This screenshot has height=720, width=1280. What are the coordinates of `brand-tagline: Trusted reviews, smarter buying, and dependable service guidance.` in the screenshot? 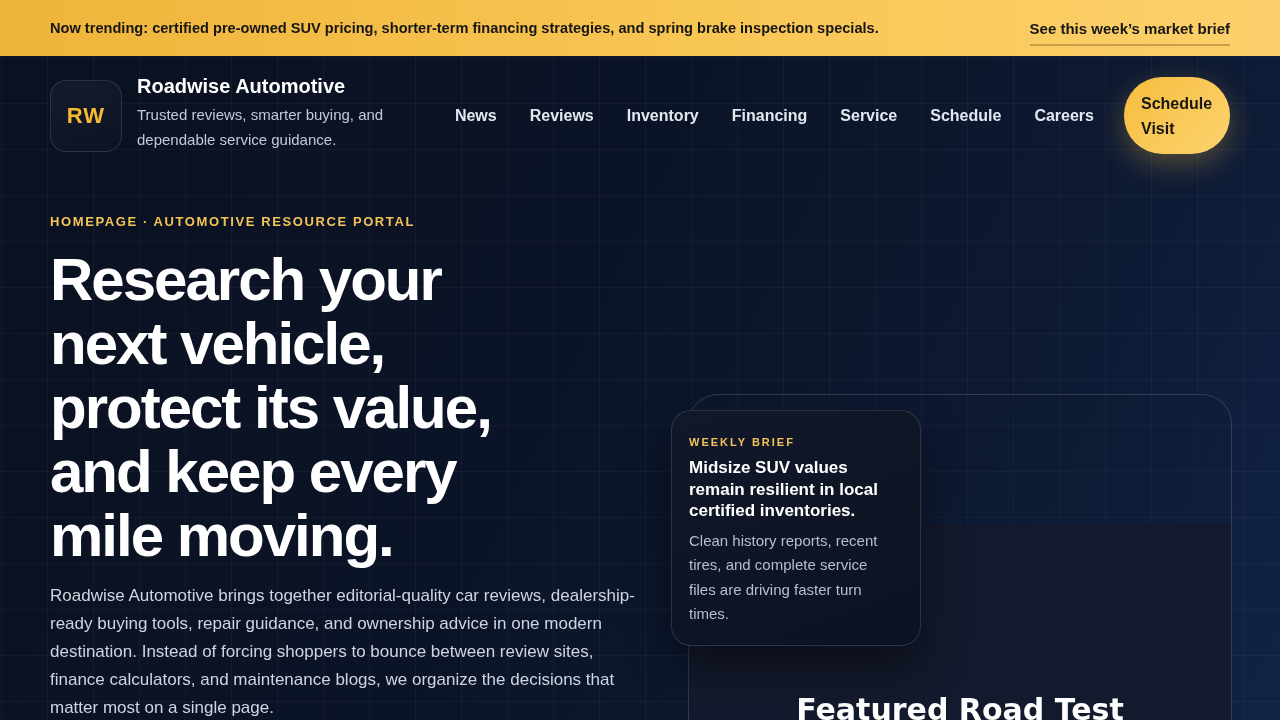 It's located at (261, 127).